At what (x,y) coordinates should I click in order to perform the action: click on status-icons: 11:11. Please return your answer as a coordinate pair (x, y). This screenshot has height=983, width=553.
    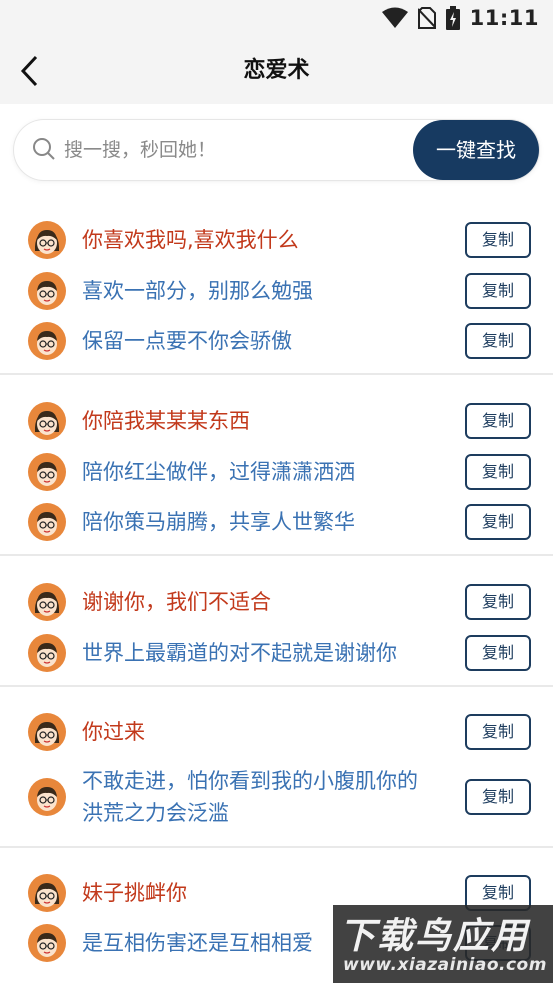
    Looking at the image, I should click on (460, 18).